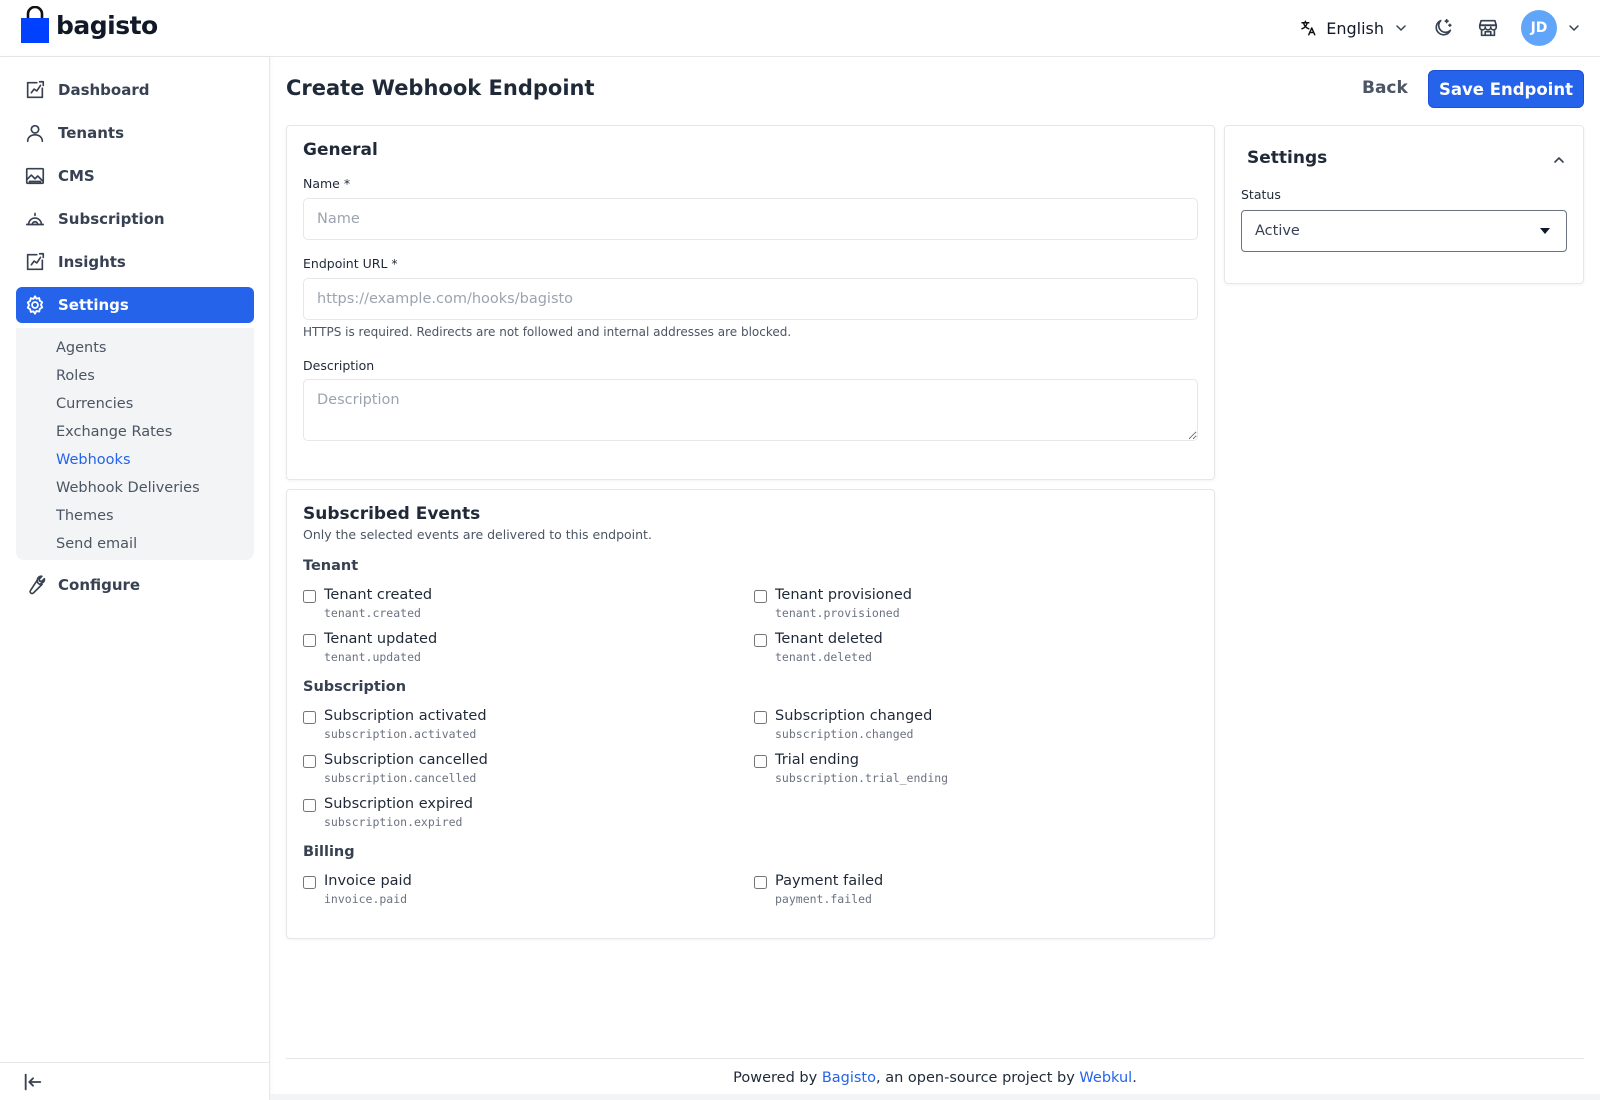 This screenshot has height=1100, width=1600. I want to click on sidebar-subitem-agents: Agents, so click(81, 348).